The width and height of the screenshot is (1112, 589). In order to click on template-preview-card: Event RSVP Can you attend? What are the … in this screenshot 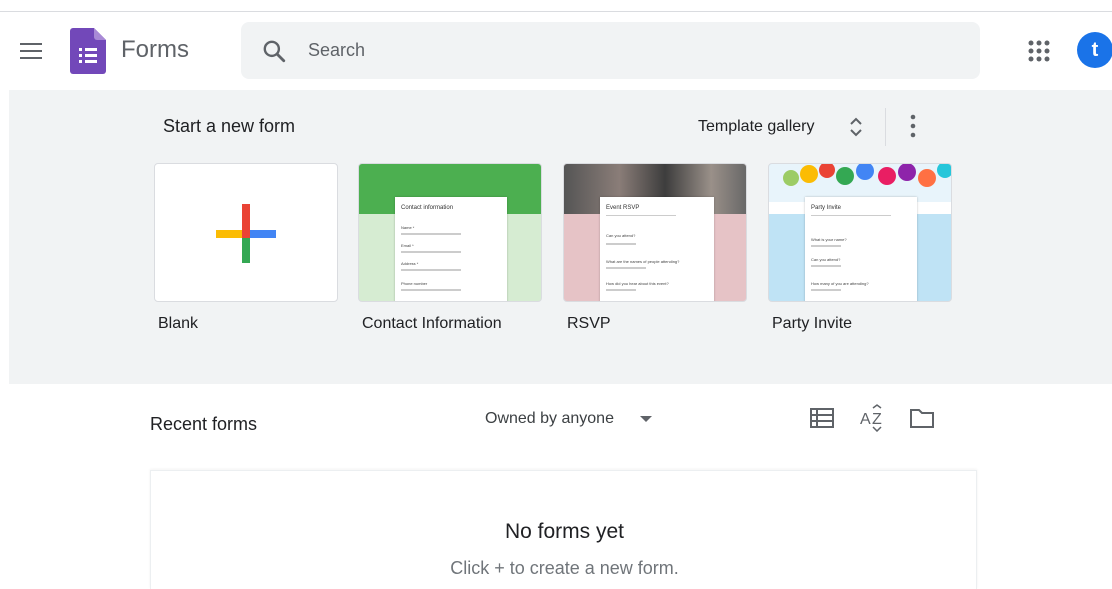, I will do `click(657, 249)`.